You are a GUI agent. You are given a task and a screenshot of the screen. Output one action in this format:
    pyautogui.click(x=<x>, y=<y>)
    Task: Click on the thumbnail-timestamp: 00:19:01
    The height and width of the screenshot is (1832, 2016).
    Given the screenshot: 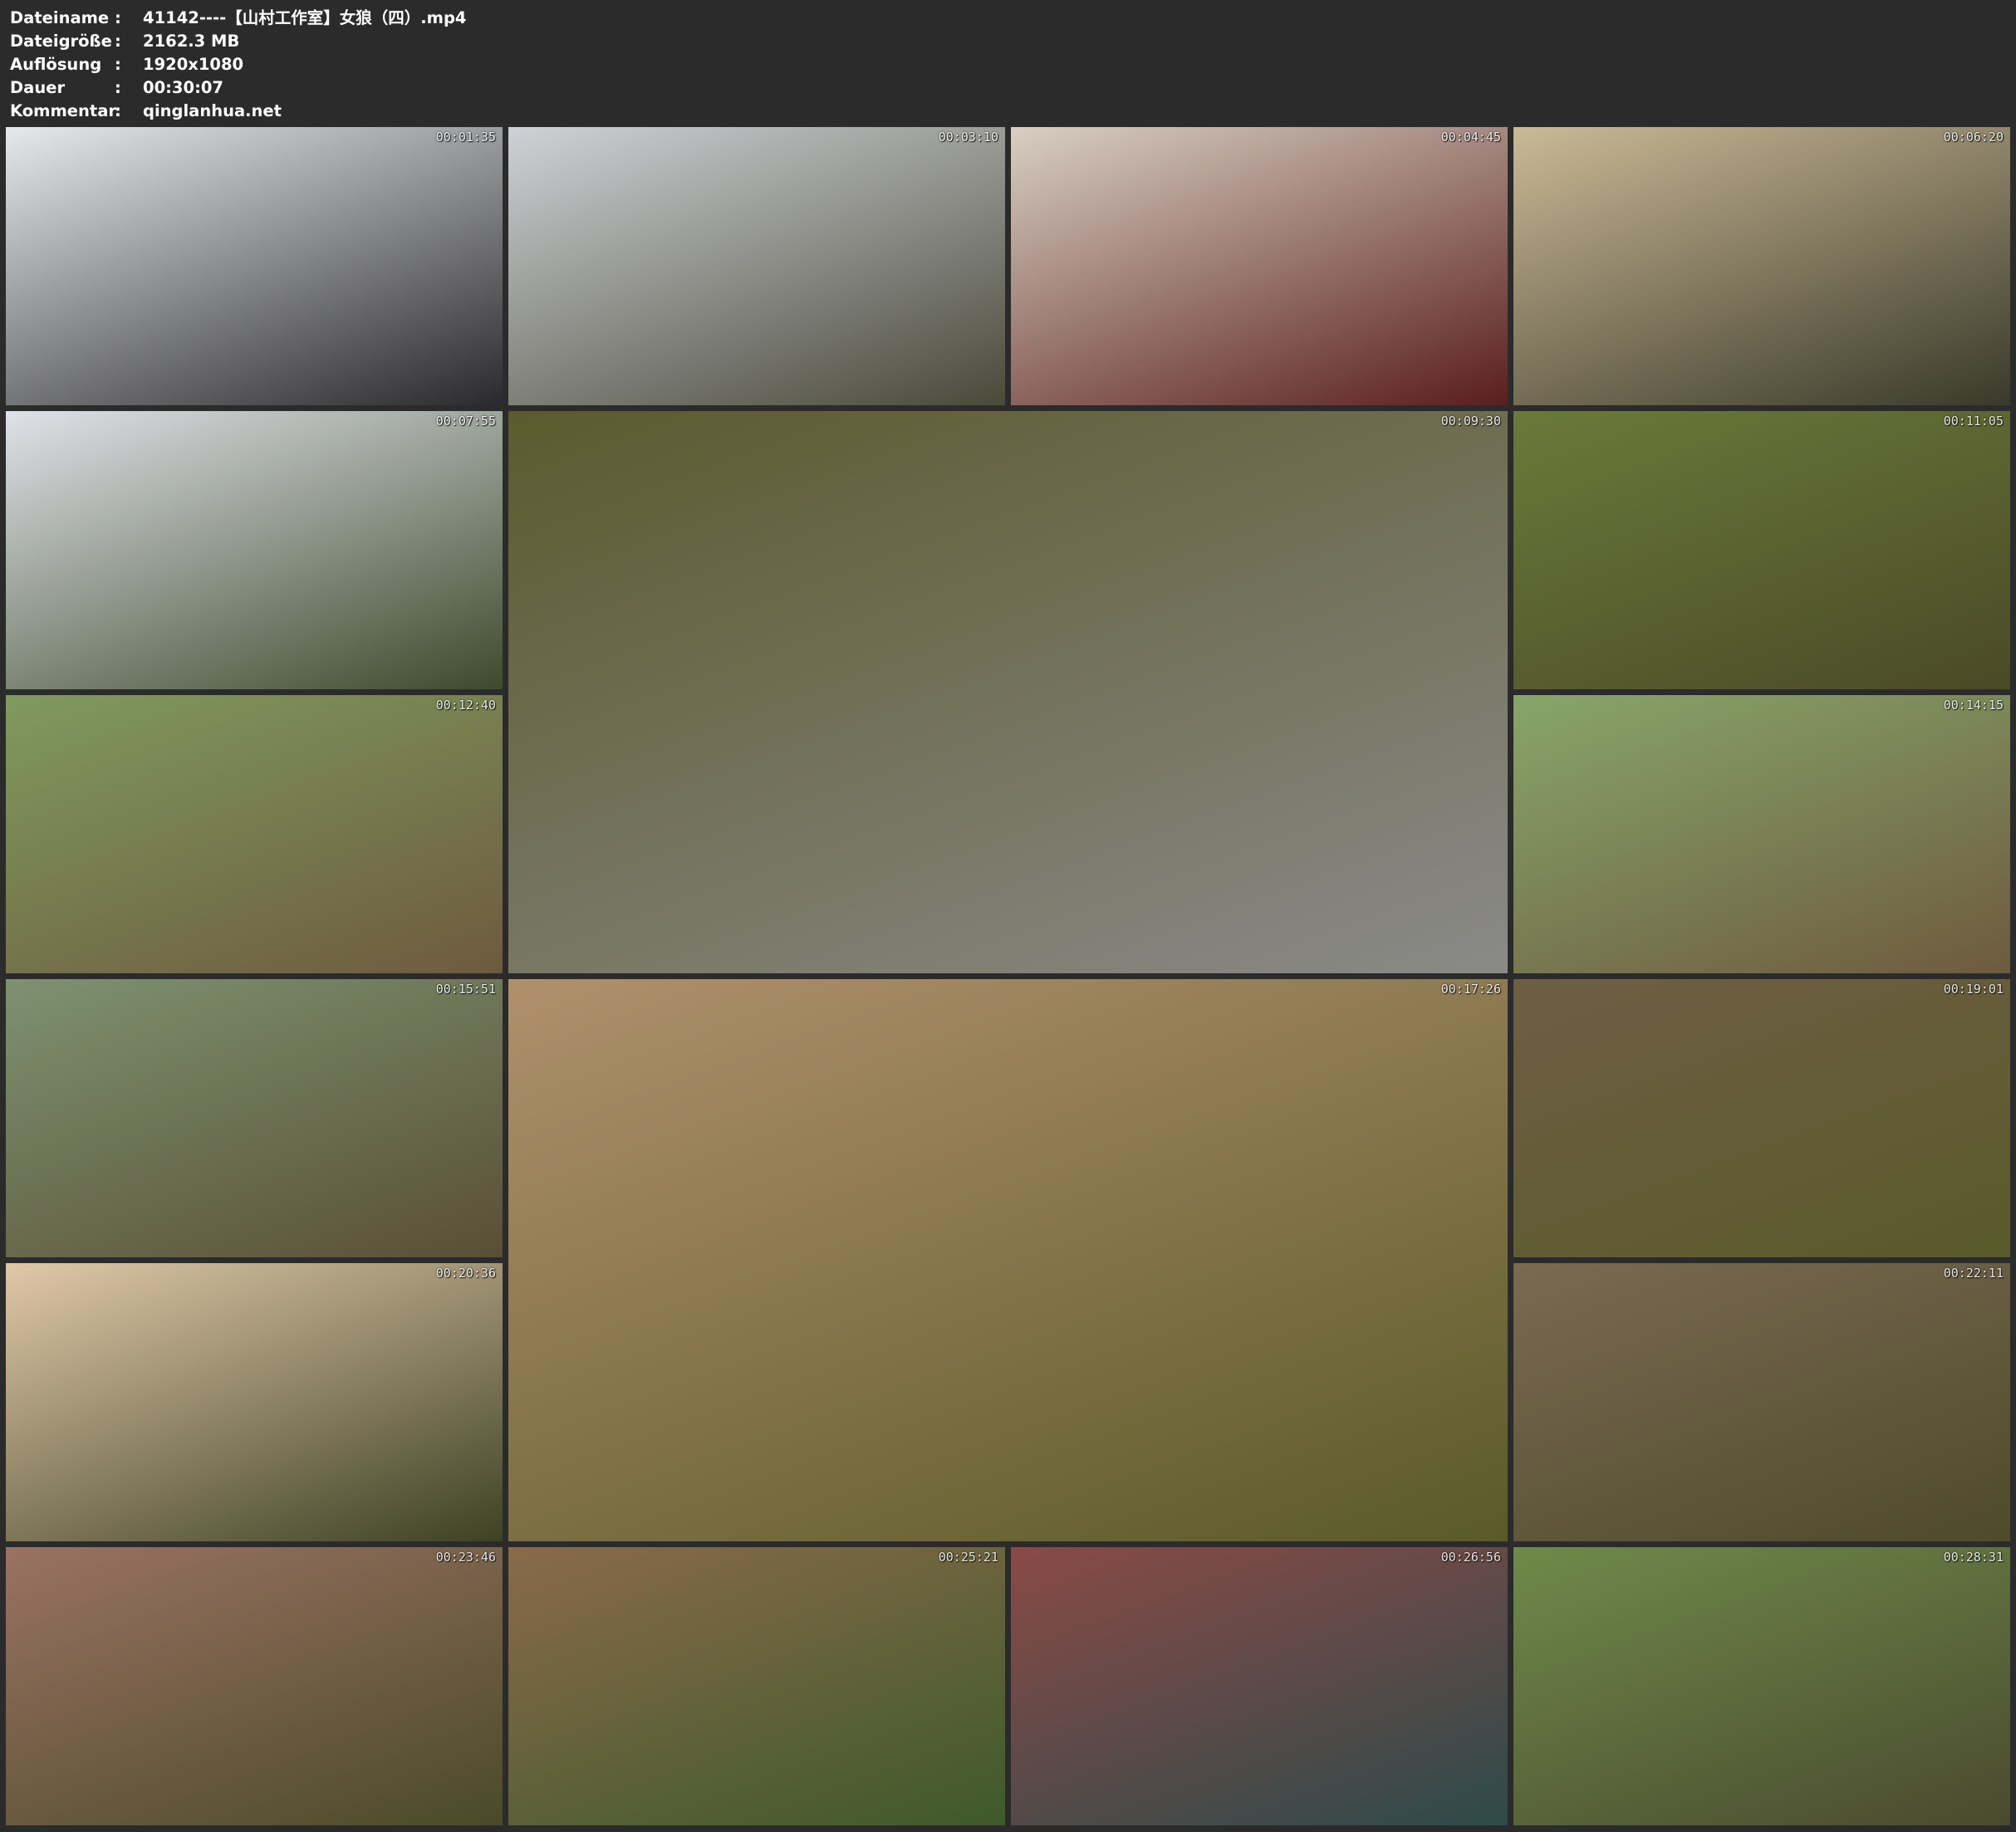 What is the action you would take?
    pyautogui.click(x=1973, y=990)
    